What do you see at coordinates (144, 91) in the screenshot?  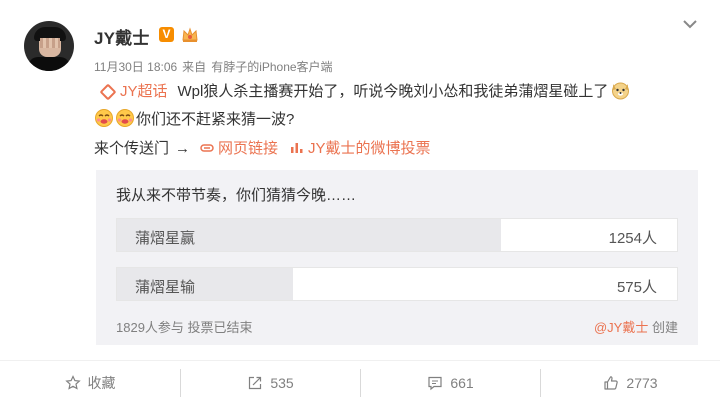 I see `supertopic-link: JY超话` at bounding box center [144, 91].